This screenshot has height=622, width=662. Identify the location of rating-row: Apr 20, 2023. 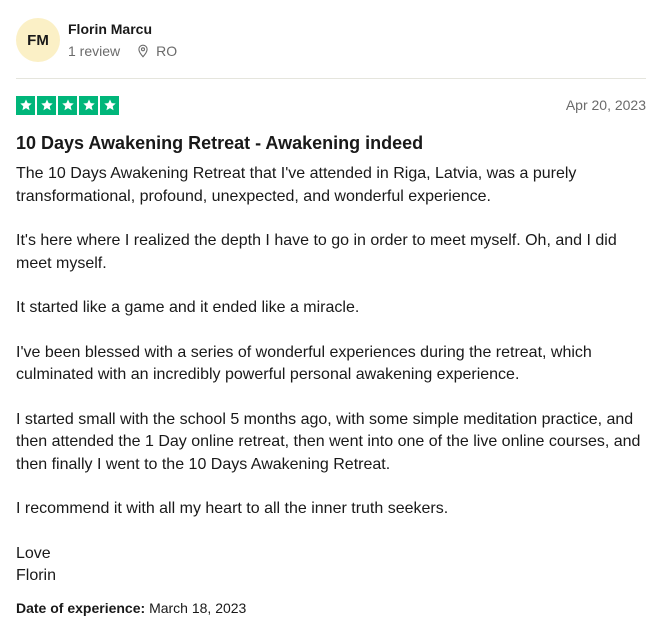
(331, 105).